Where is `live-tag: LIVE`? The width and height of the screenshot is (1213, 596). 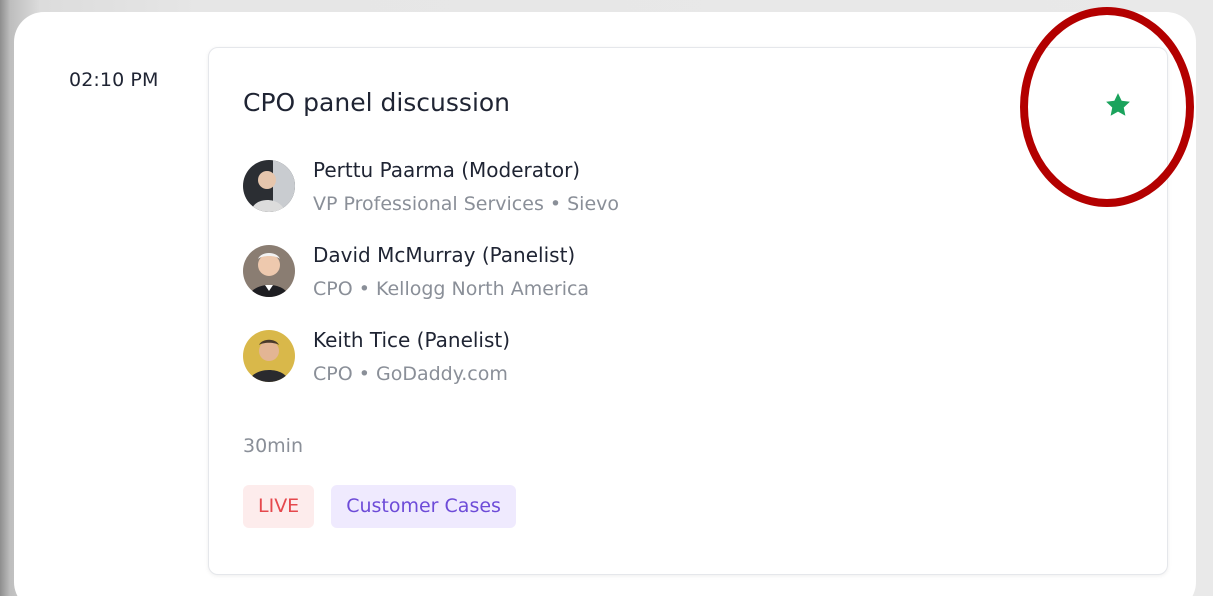
live-tag: LIVE is located at coordinates (279, 506).